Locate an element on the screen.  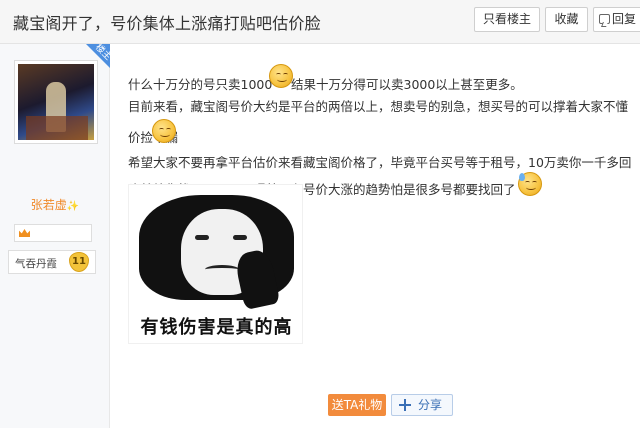
send-gift-button: 送TA礼物 is located at coordinates (357, 405).